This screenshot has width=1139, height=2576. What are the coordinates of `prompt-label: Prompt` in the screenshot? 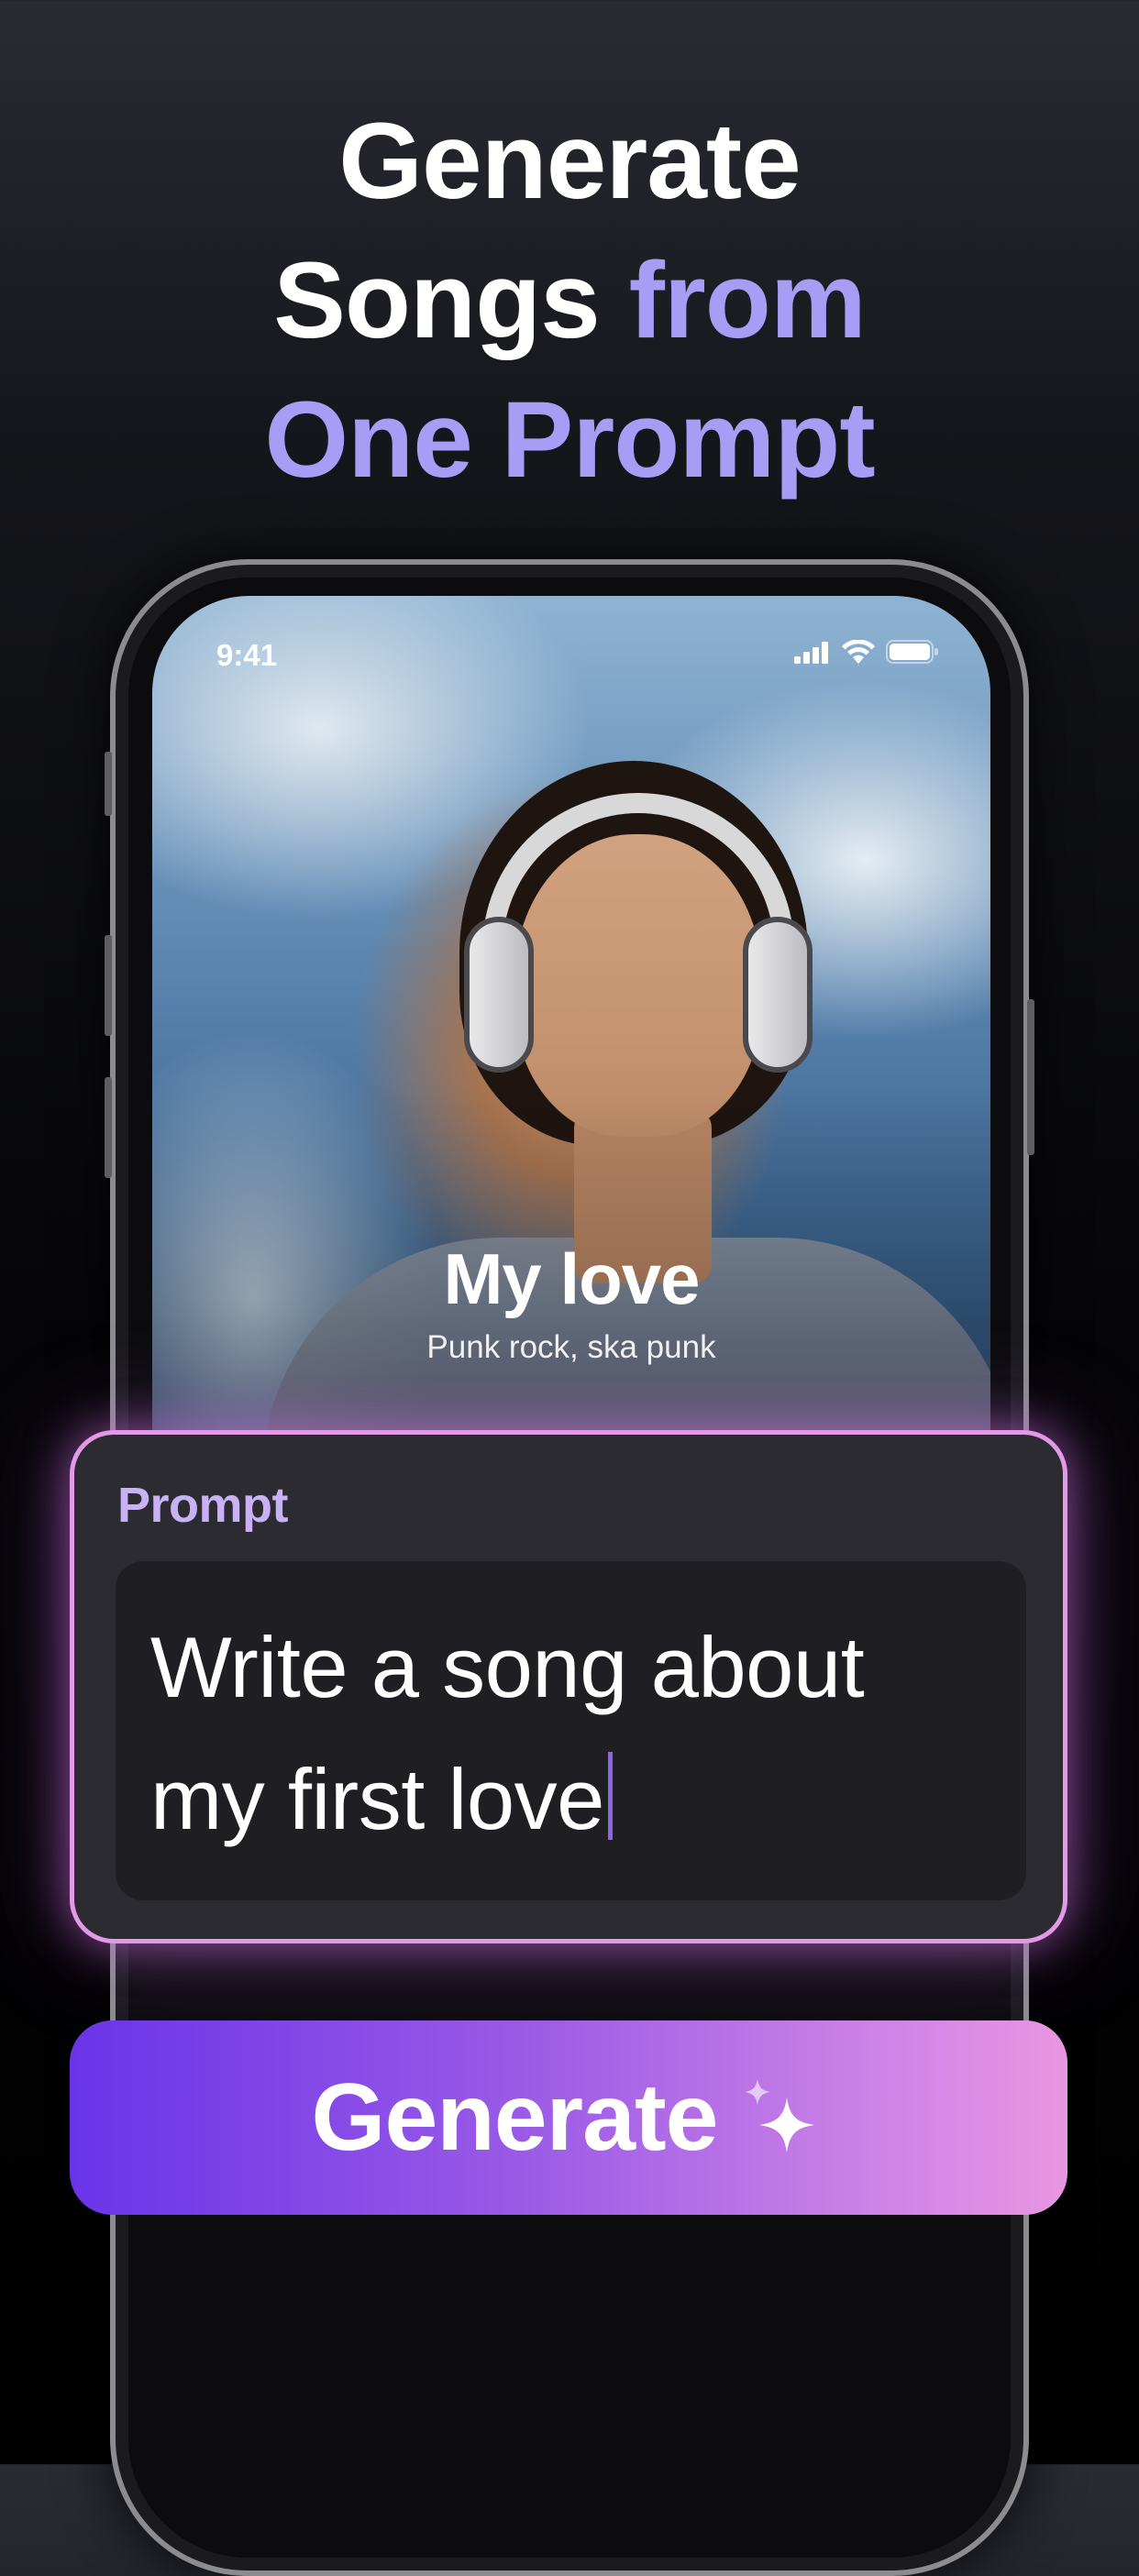 It's located at (203, 1505).